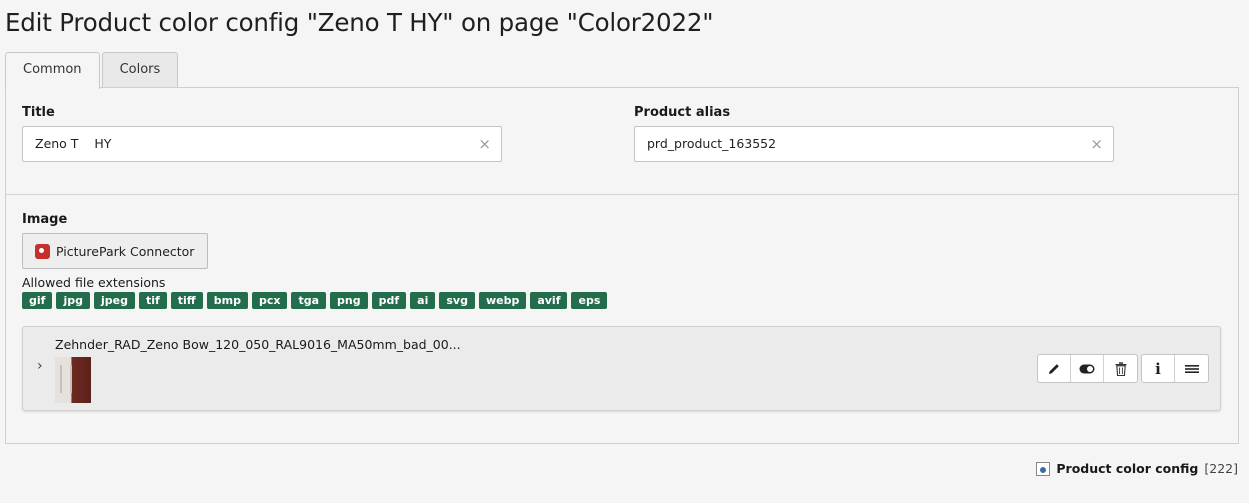 The height and width of the screenshot is (503, 1249). Describe the element at coordinates (227, 300) in the screenshot. I see `extension-badge: bmp` at that location.